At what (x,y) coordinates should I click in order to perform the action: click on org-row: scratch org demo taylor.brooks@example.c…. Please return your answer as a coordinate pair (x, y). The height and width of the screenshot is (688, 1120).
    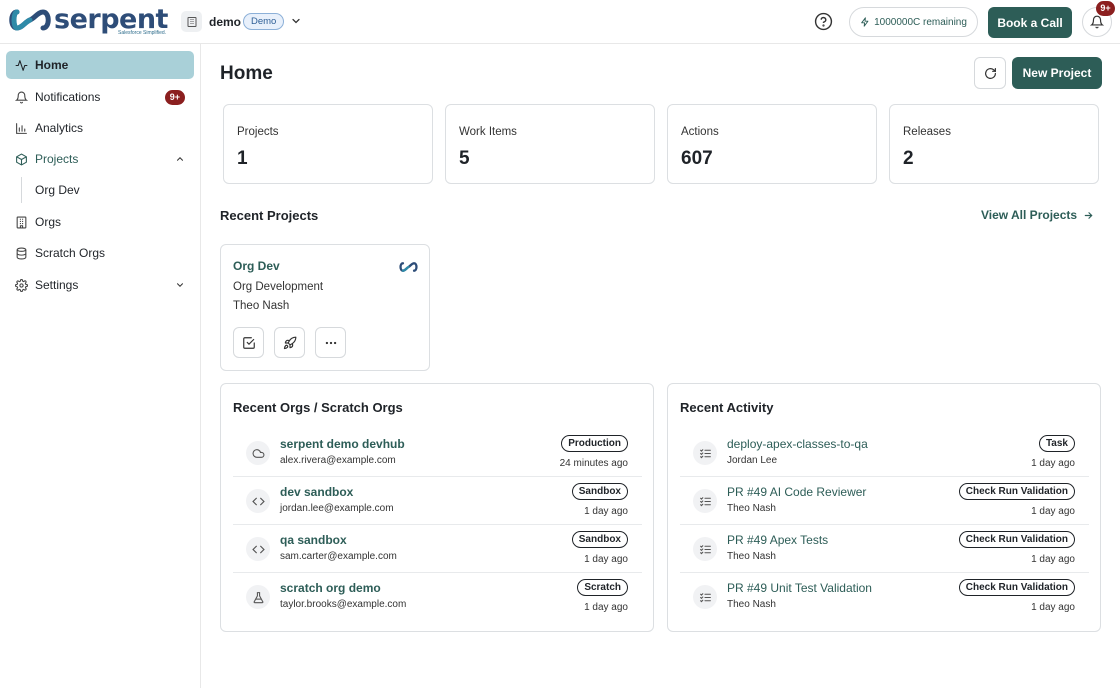
    Looking at the image, I should click on (437, 600).